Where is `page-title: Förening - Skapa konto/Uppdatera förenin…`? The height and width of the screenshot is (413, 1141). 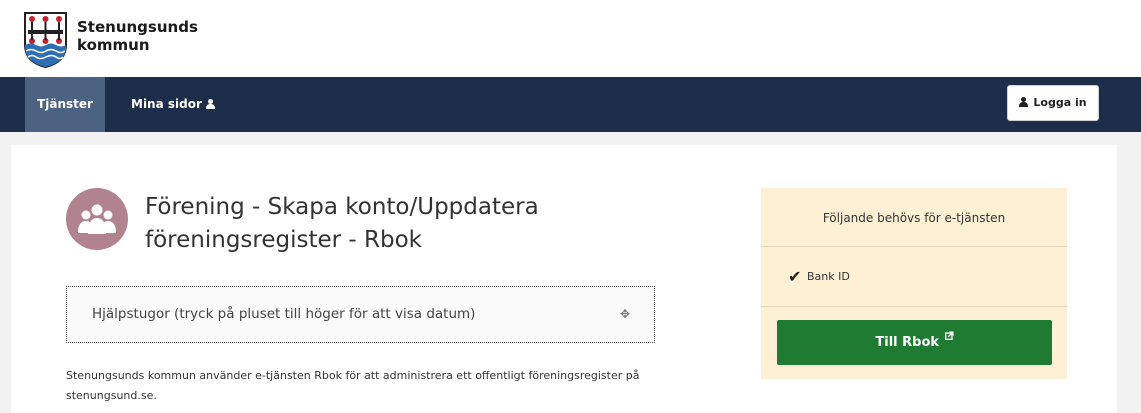 page-title: Förening - Skapa konto/Uppdatera förenin… is located at coordinates (342, 223).